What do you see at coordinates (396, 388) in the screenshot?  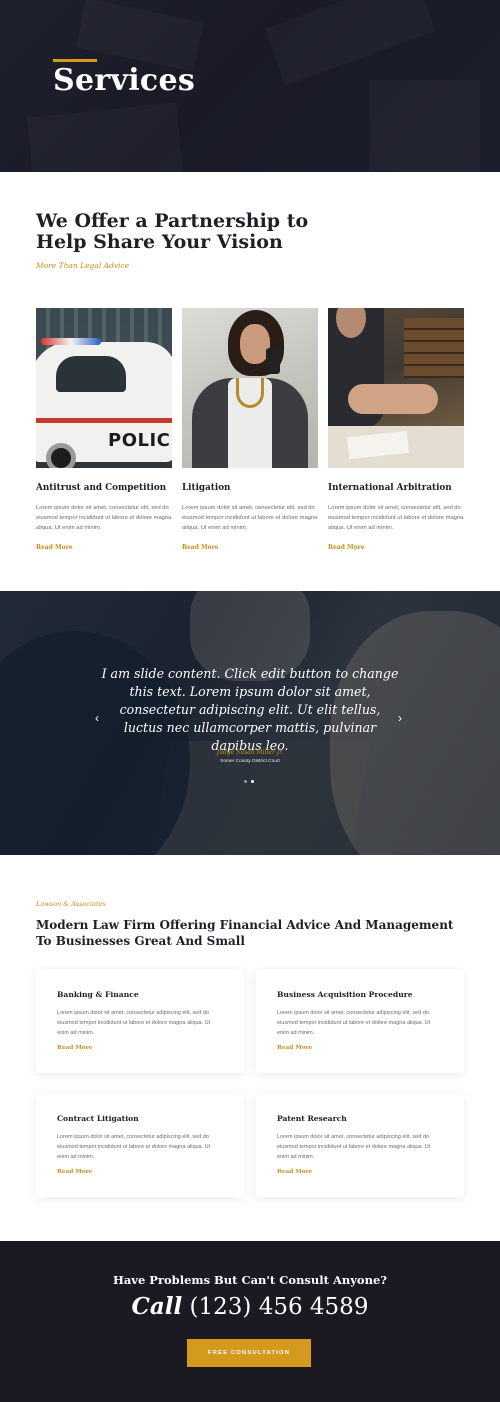 I see `handshake-image` at bounding box center [396, 388].